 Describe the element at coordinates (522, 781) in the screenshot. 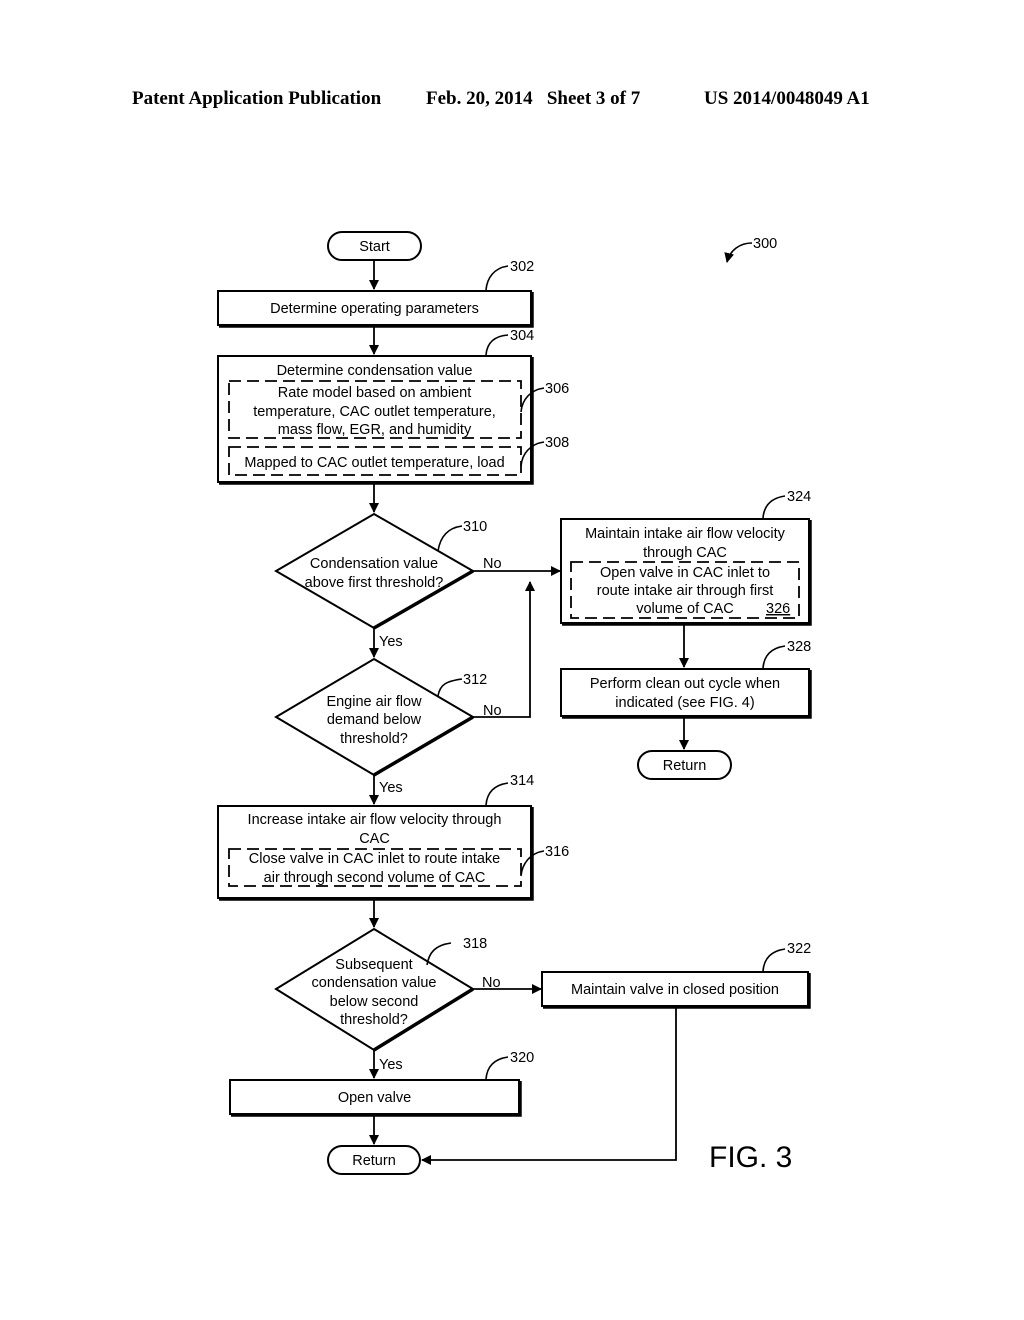

I see `ref-314: 314` at that location.